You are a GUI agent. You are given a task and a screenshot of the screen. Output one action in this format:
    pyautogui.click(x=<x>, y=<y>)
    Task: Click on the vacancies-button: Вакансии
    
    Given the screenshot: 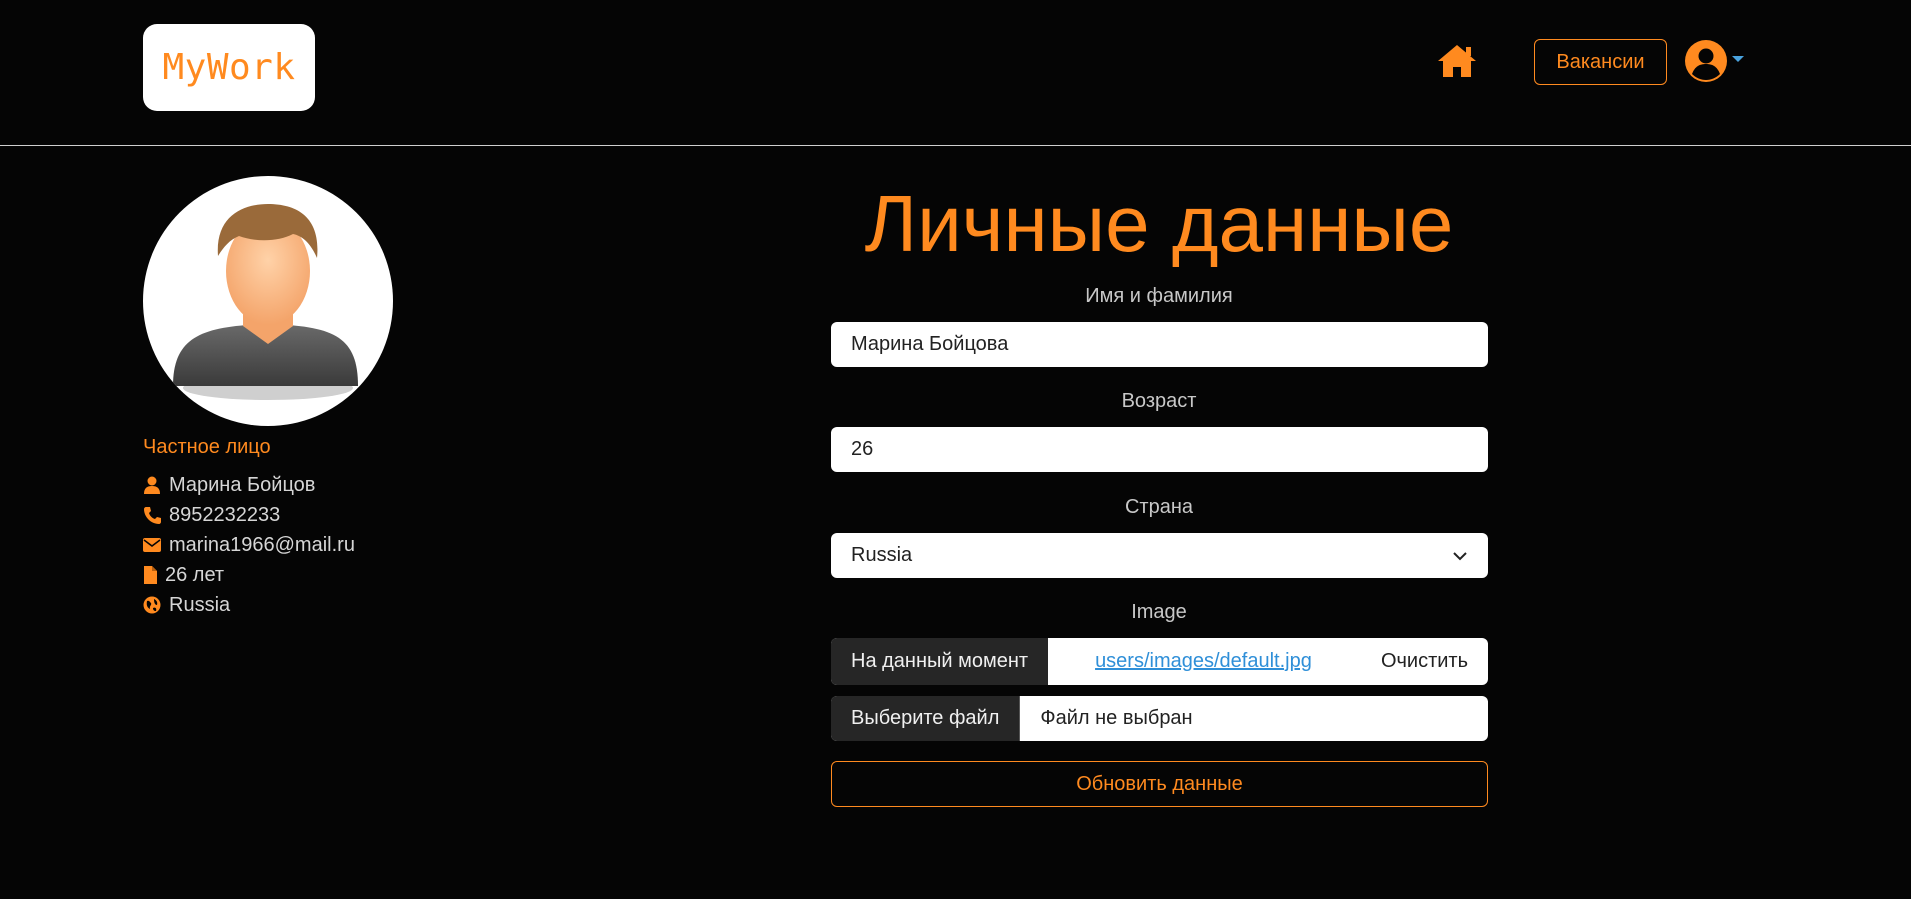 What is the action you would take?
    pyautogui.click(x=1600, y=62)
    